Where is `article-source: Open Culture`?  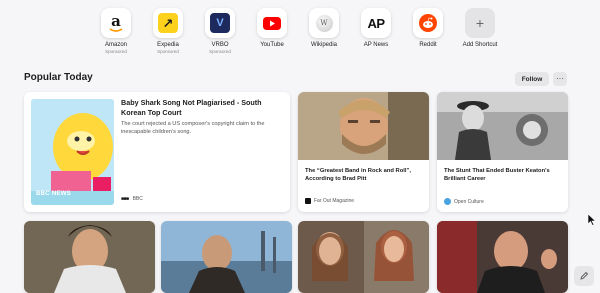 article-source: Open Culture is located at coordinates (464, 201).